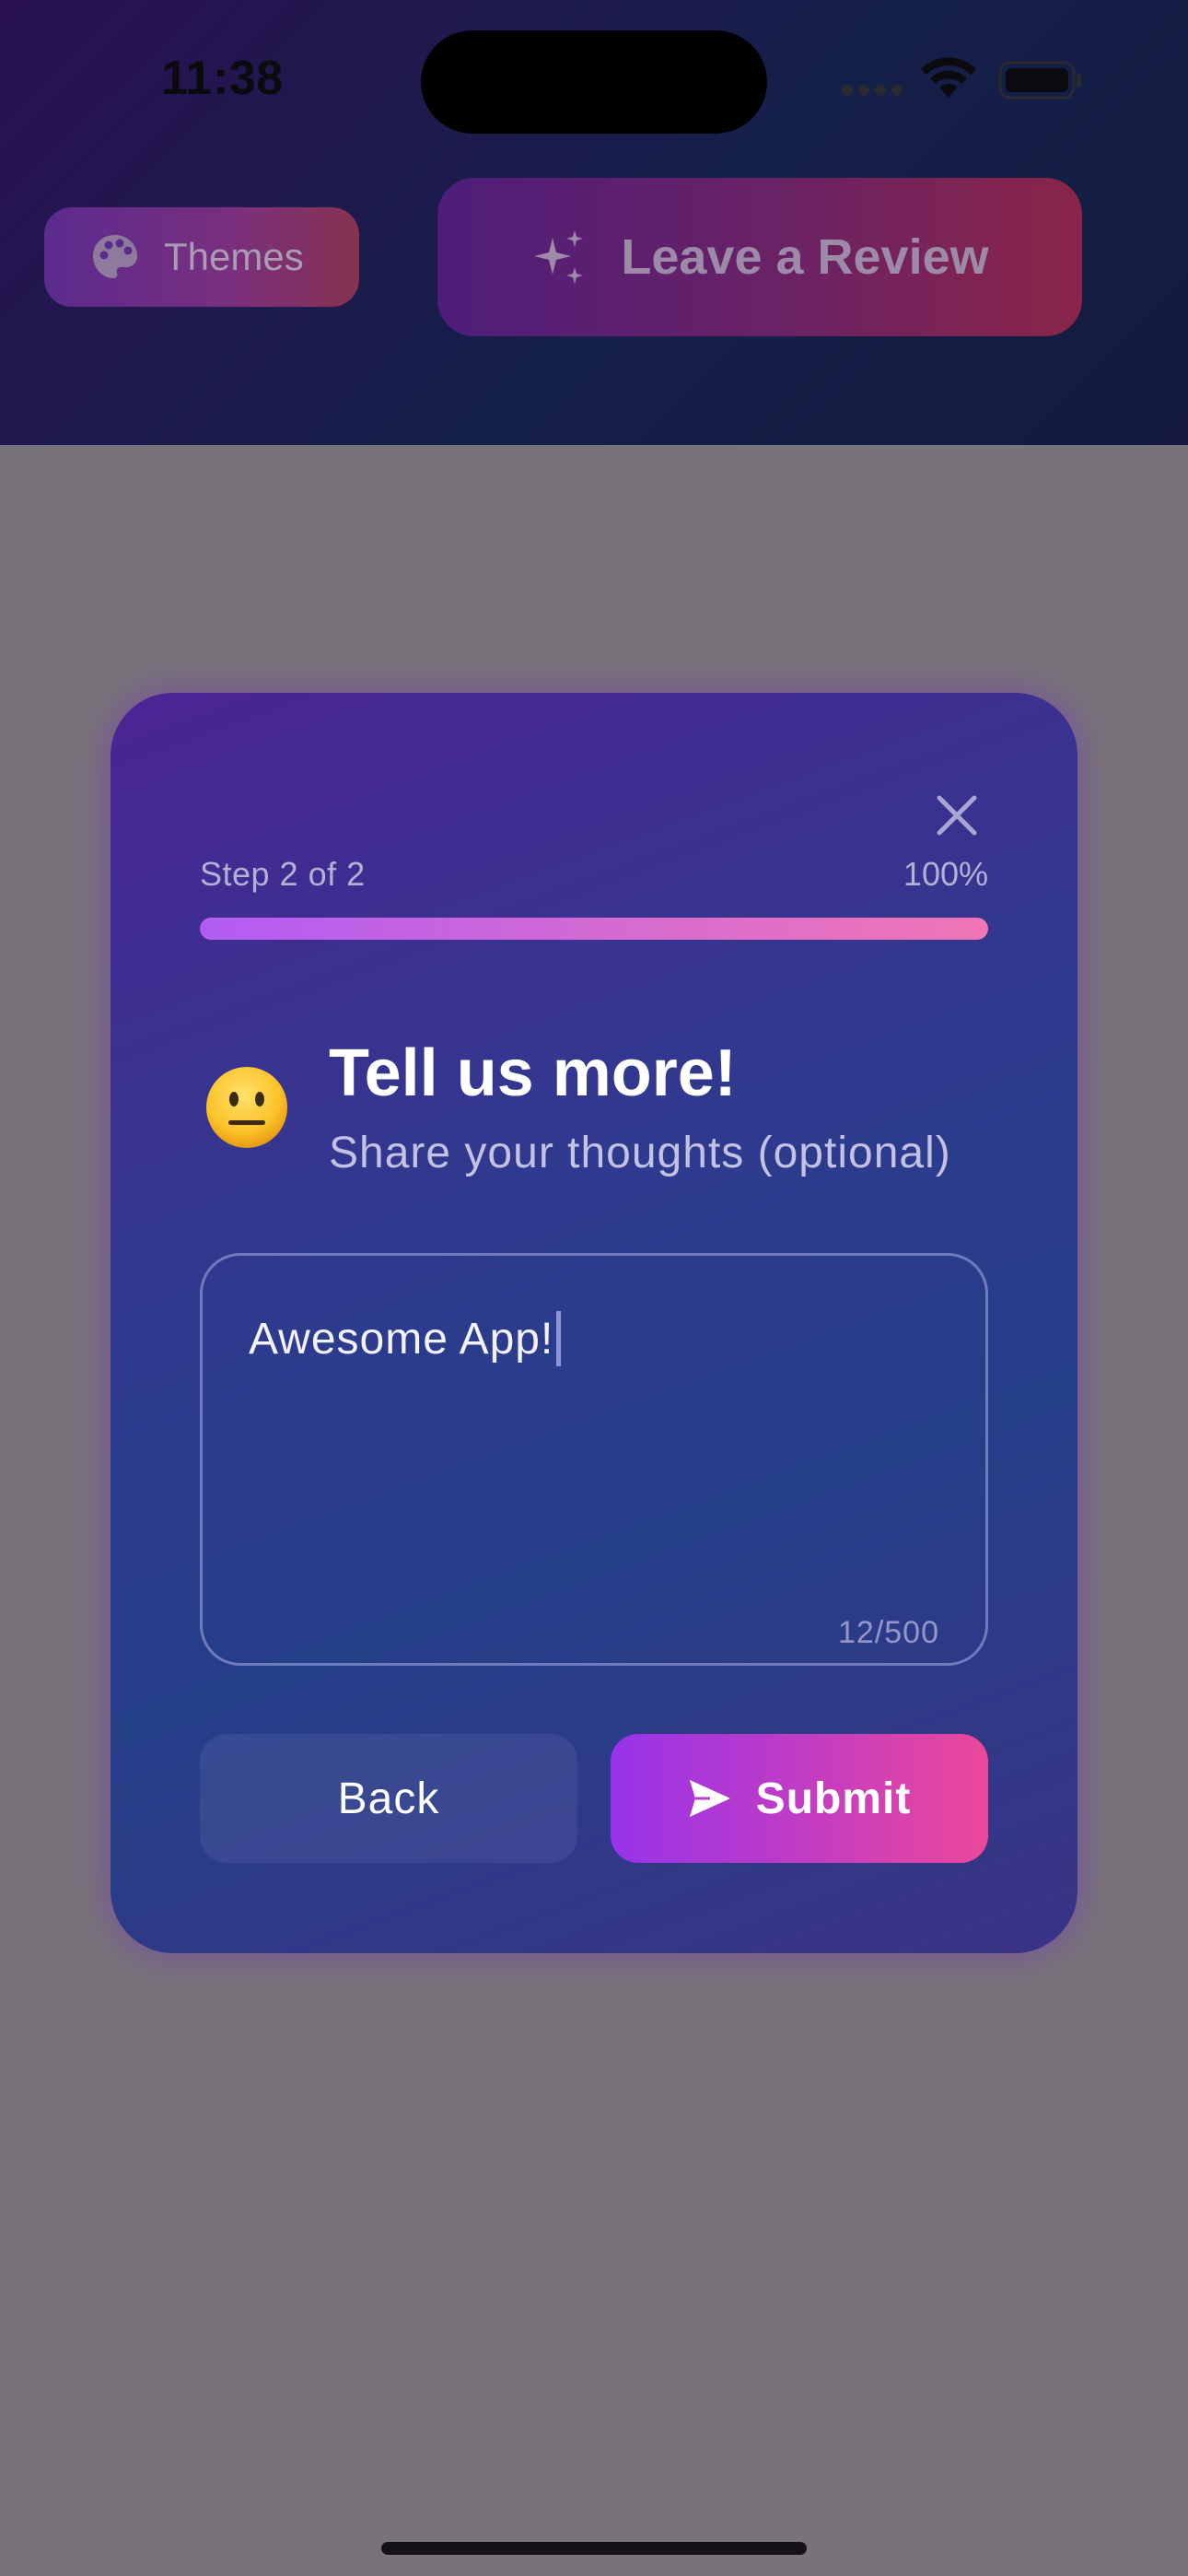 This screenshot has width=1188, height=2576. Describe the element at coordinates (709, 1798) in the screenshot. I see `send-icon` at that location.